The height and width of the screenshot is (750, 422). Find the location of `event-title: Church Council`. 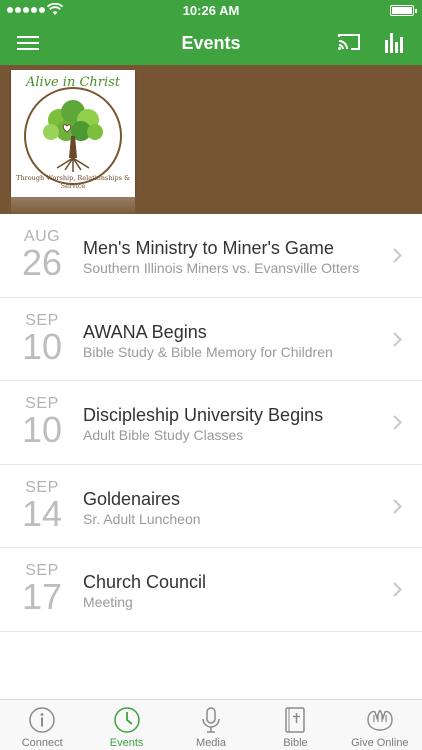

event-title: Church Council is located at coordinates (145, 582).